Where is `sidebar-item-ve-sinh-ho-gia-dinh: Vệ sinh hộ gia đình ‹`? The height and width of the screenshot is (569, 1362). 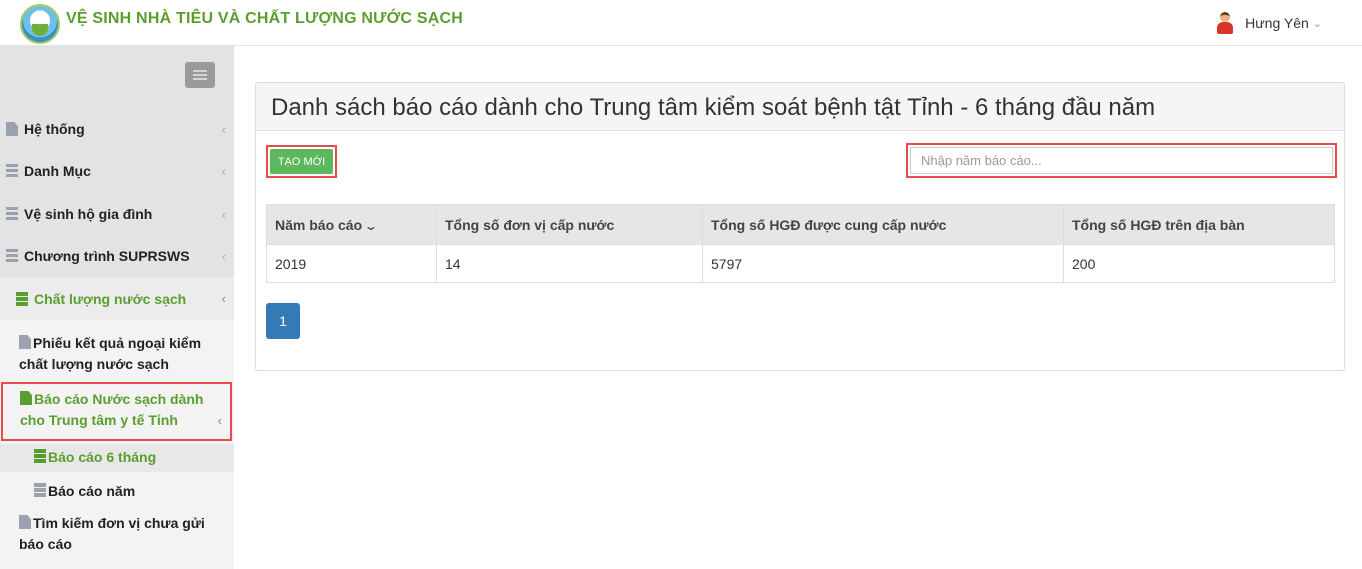
sidebar-item-ve-sinh-ho-gia-dinh: Vệ sinh hộ gia đình ‹ is located at coordinates (117, 214).